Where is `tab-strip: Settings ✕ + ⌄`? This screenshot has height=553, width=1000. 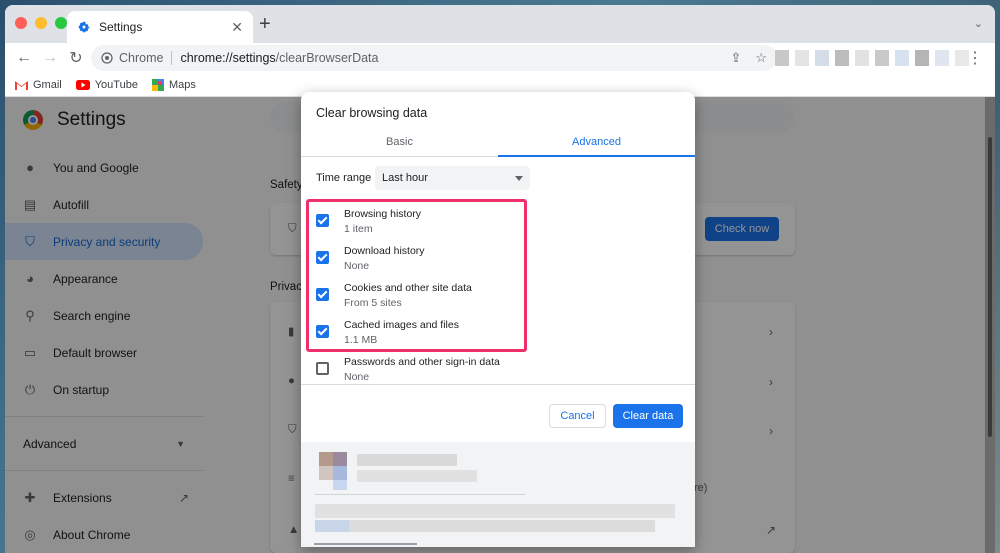
tab-strip: Settings ✕ + ⌄ is located at coordinates (500, 24).